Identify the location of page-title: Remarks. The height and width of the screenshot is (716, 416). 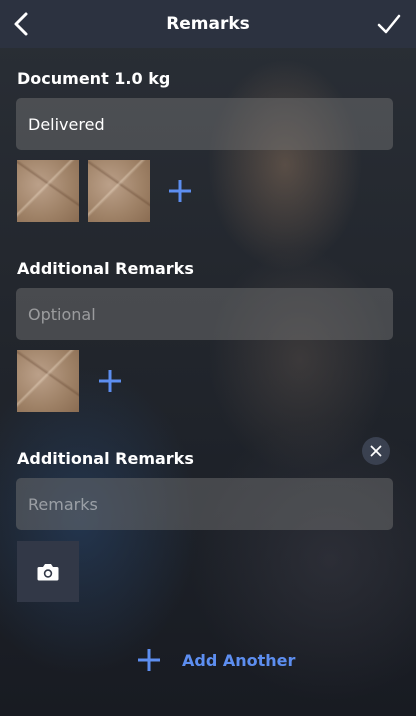
(208, 24).